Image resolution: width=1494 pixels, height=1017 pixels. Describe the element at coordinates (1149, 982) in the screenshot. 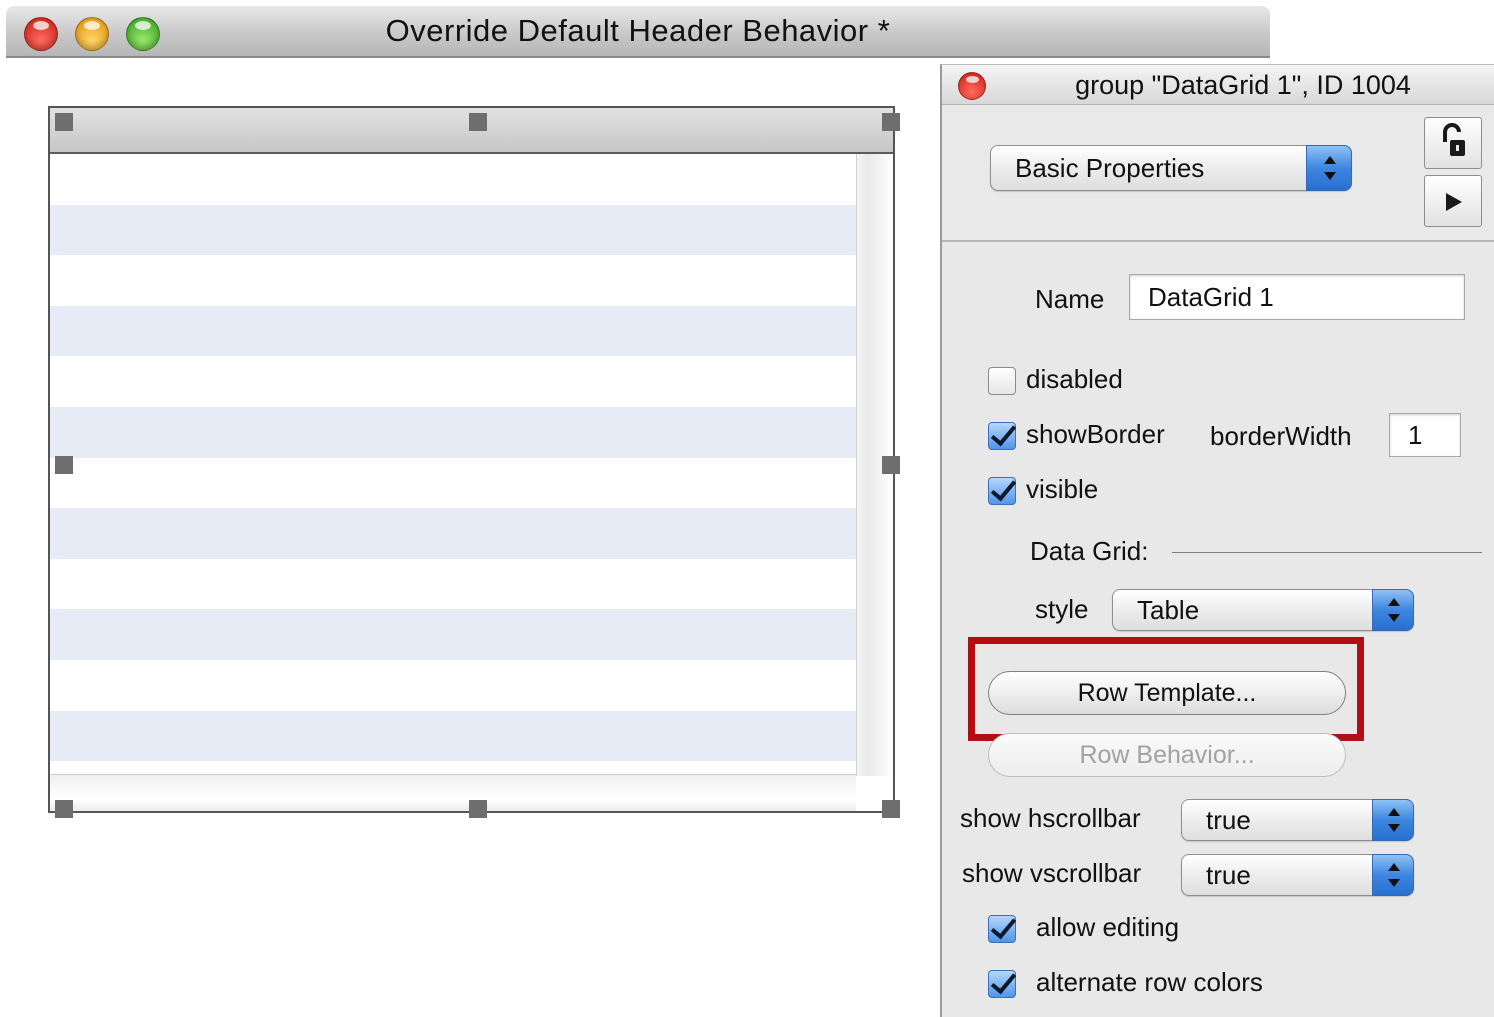

I see `alternate-row-colors-label: alternate row colors` at that location.